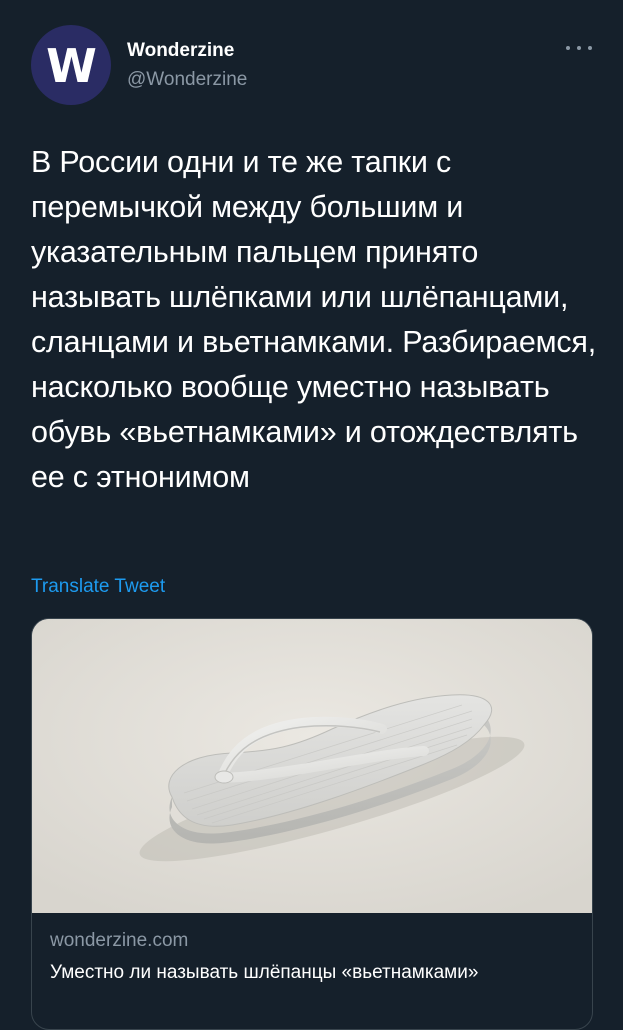 This screenshot has height=1030, width=623. I want to click on display-name: Wonderzine, so click(180, 51).